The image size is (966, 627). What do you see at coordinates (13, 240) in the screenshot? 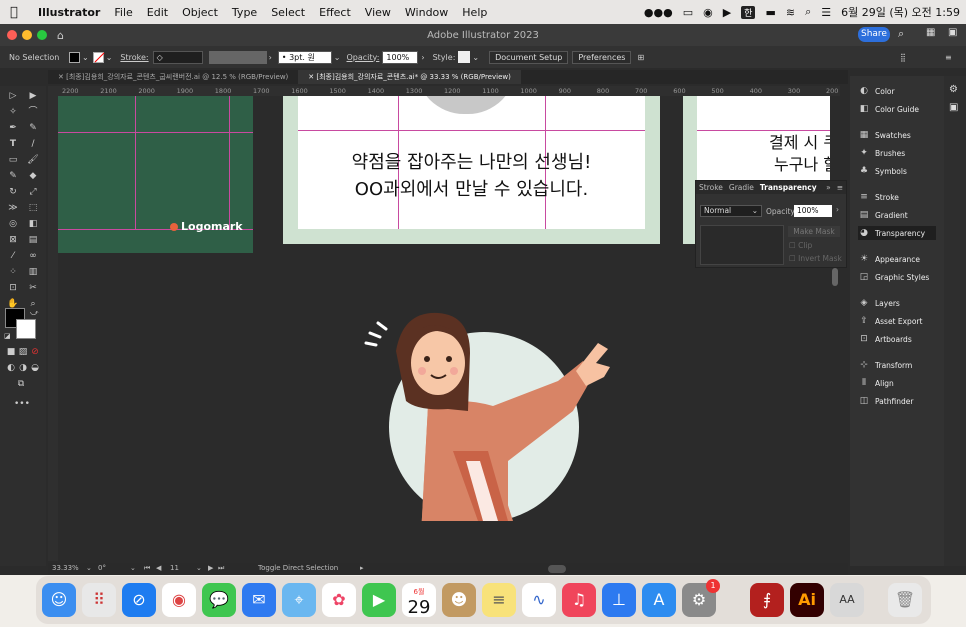
I see `perspective-grid-icon: ⊠` at bounding box center [13, 240].